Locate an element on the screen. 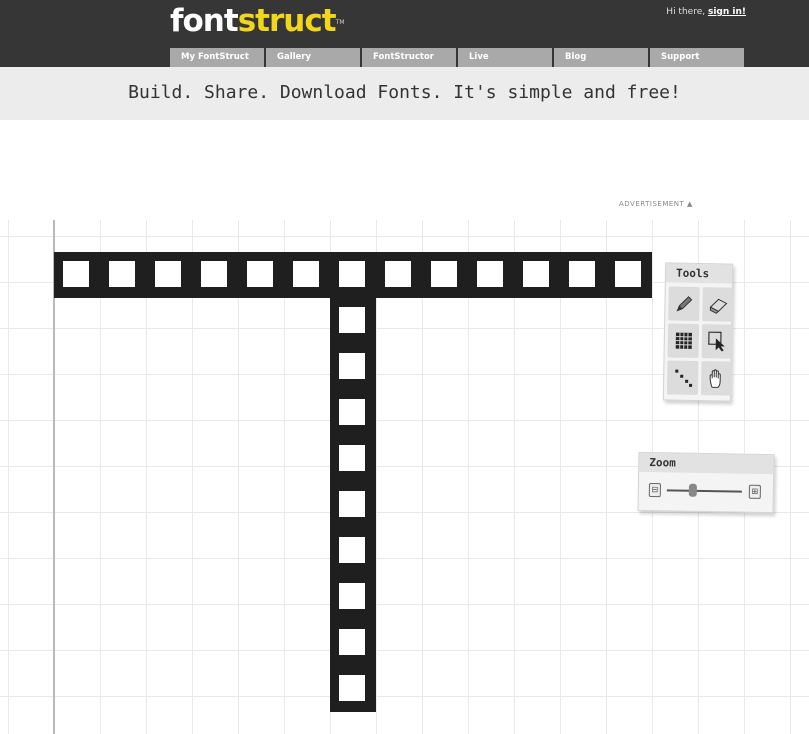 The image size is (809, 734). logo-trademark: TM is located at coordinates (340, 22).